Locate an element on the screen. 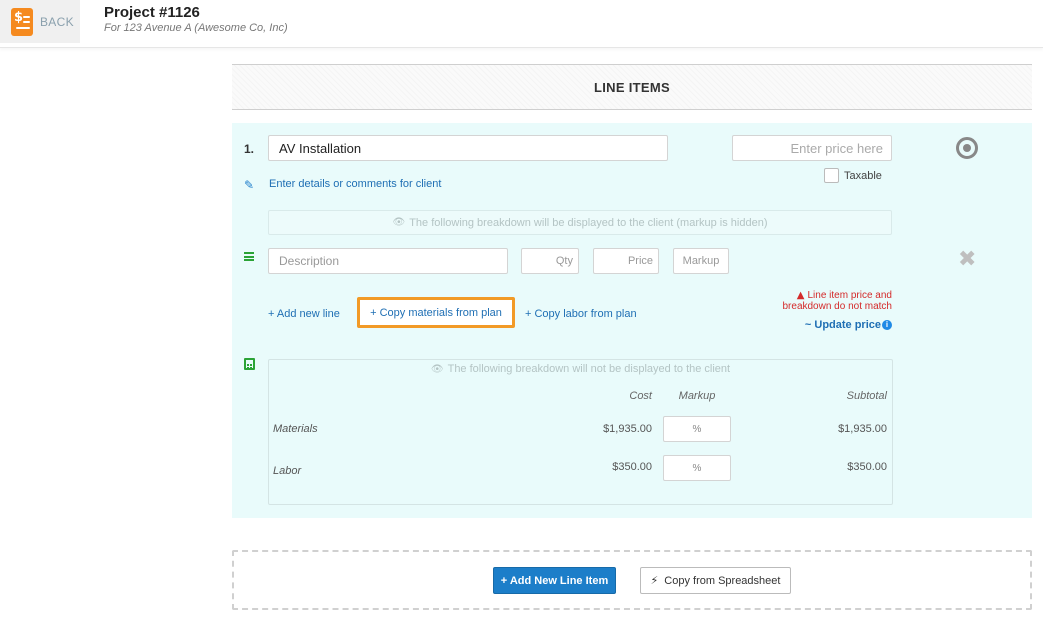 This screenshot has height=626, width=1043. taxable-toggle: Taxable is located at coordinates (853, 175).